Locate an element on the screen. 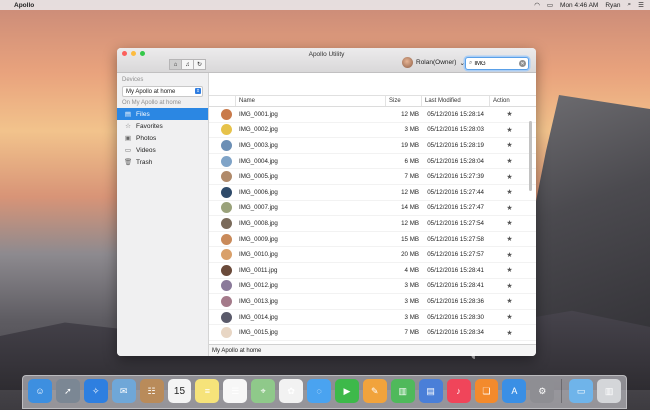 The image size is (650, 410). file-name: IMG_0006.jpg is located at coordinates (258, 192).